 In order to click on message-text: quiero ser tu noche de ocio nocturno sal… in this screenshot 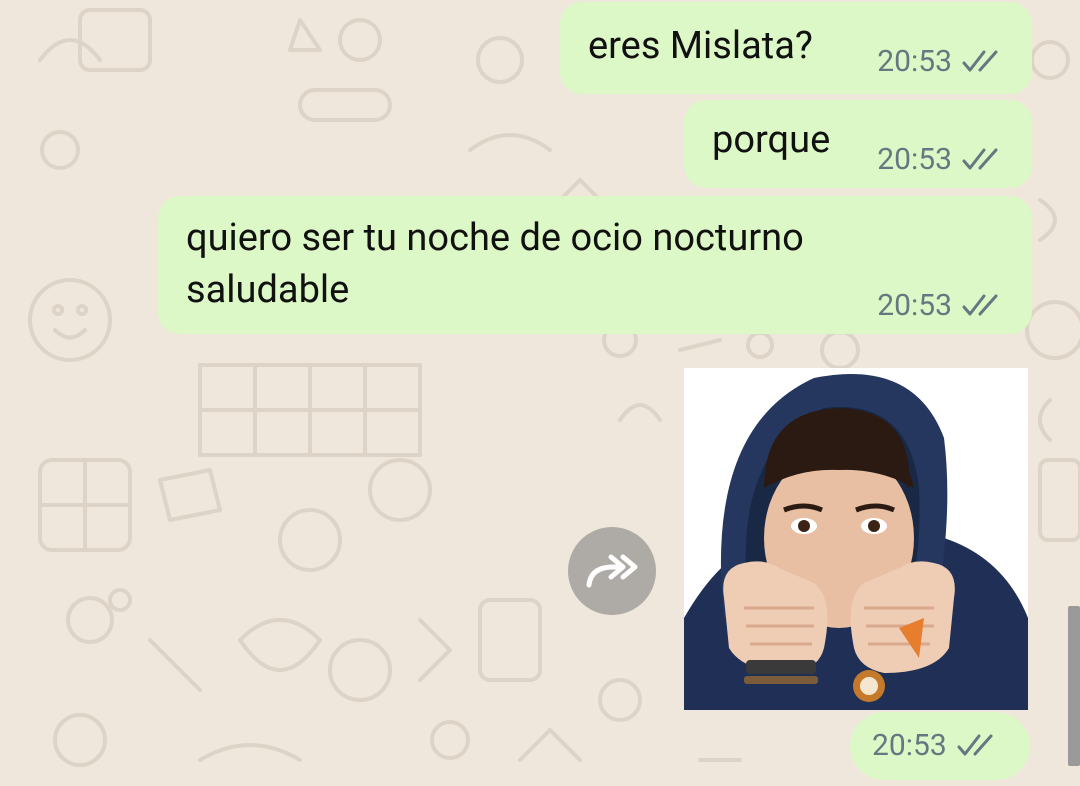, I will do `click(495, 264)`.